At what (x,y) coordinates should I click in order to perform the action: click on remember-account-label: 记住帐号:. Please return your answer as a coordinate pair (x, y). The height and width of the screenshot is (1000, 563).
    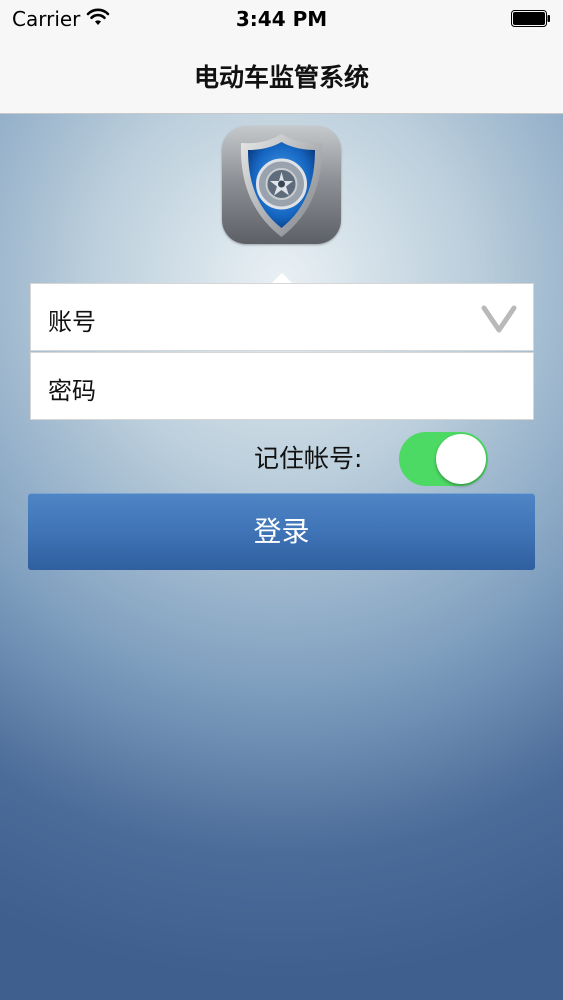
    Looking at the image, I should click on (308, 458).